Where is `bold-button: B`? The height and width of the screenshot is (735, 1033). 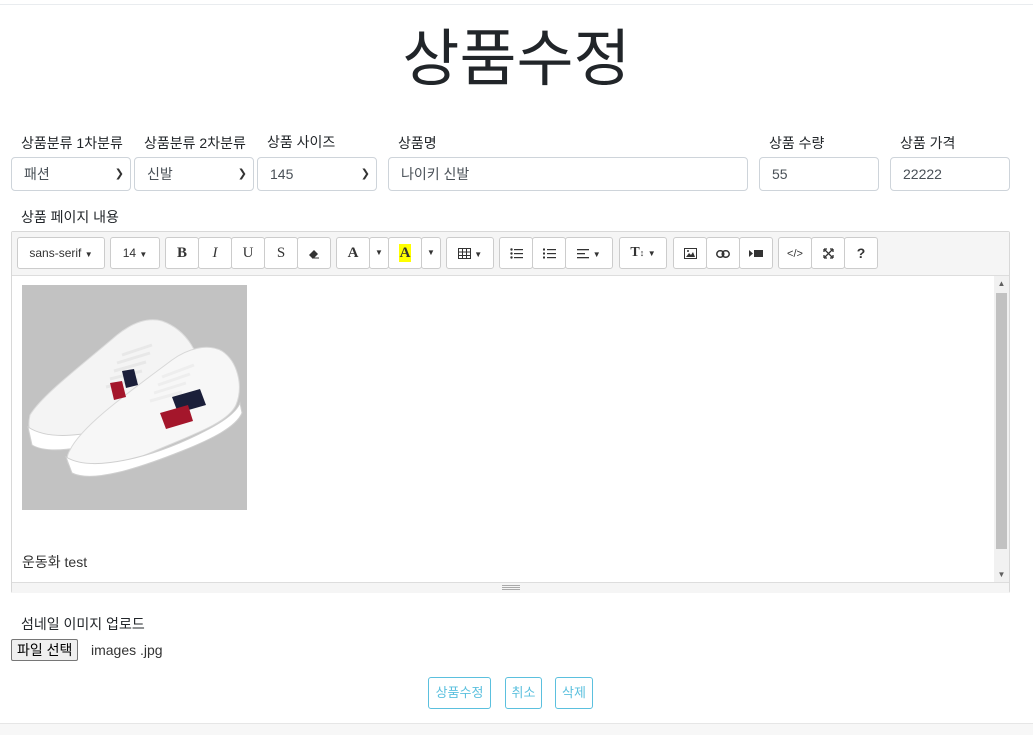
bold-button: B is located at coordinates (182, 253).